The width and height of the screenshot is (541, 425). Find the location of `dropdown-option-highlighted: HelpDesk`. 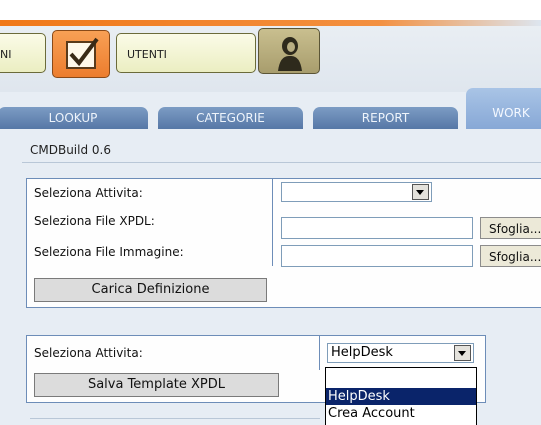

dropdown-option-highlighted: HelpDesk is located at coordinates (401, 396).